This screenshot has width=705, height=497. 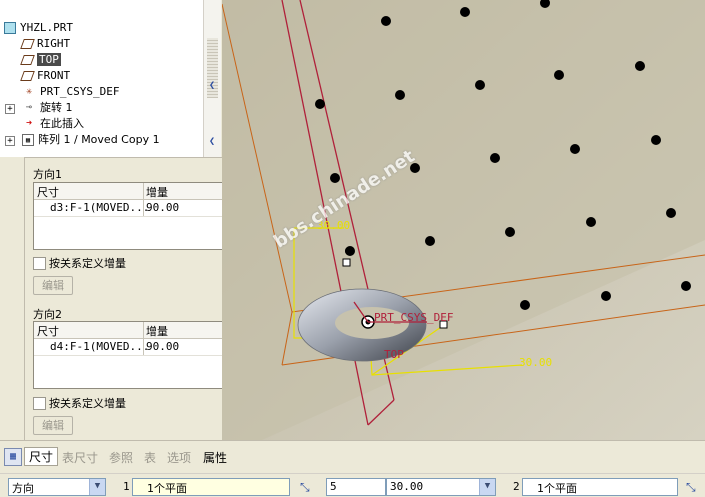 I want to click on tab-table: 表, so click(x=150, y=457).